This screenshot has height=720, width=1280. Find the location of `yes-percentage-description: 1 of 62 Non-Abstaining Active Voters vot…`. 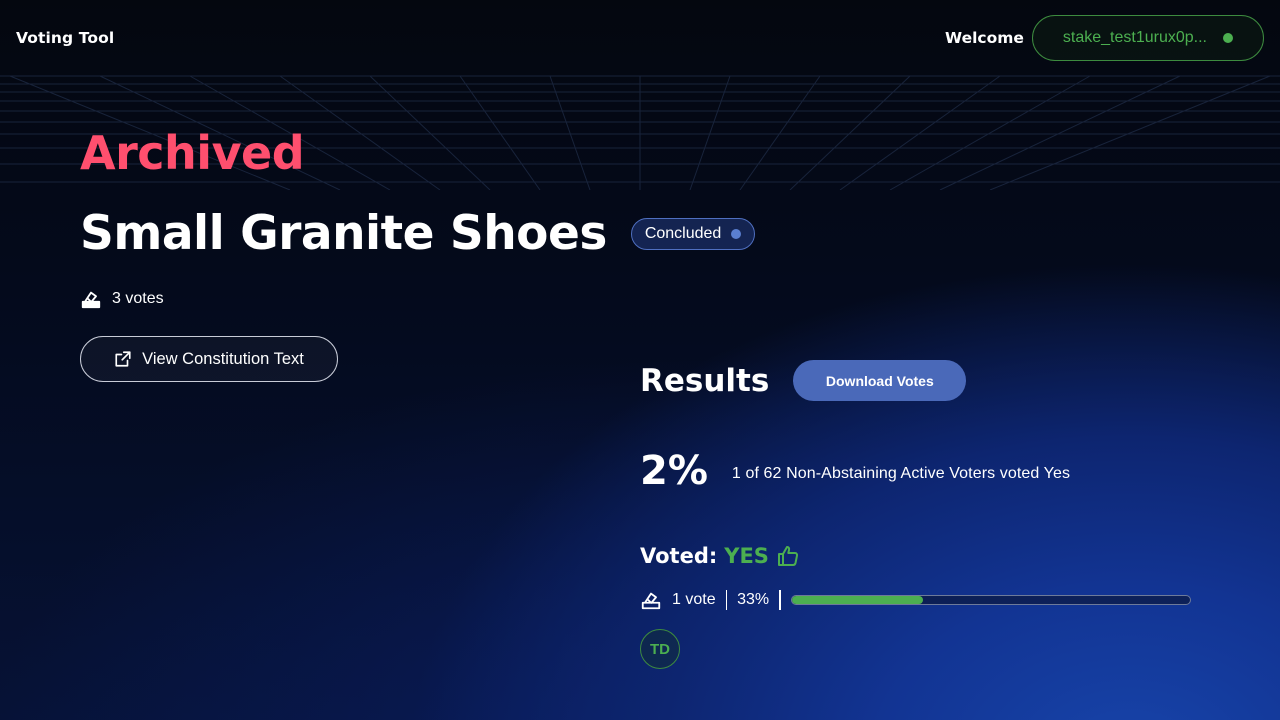

yes-percentage-description: 1 of 62 Non-Abstaining Active Voters vot… is located at coordinates (901, 473).